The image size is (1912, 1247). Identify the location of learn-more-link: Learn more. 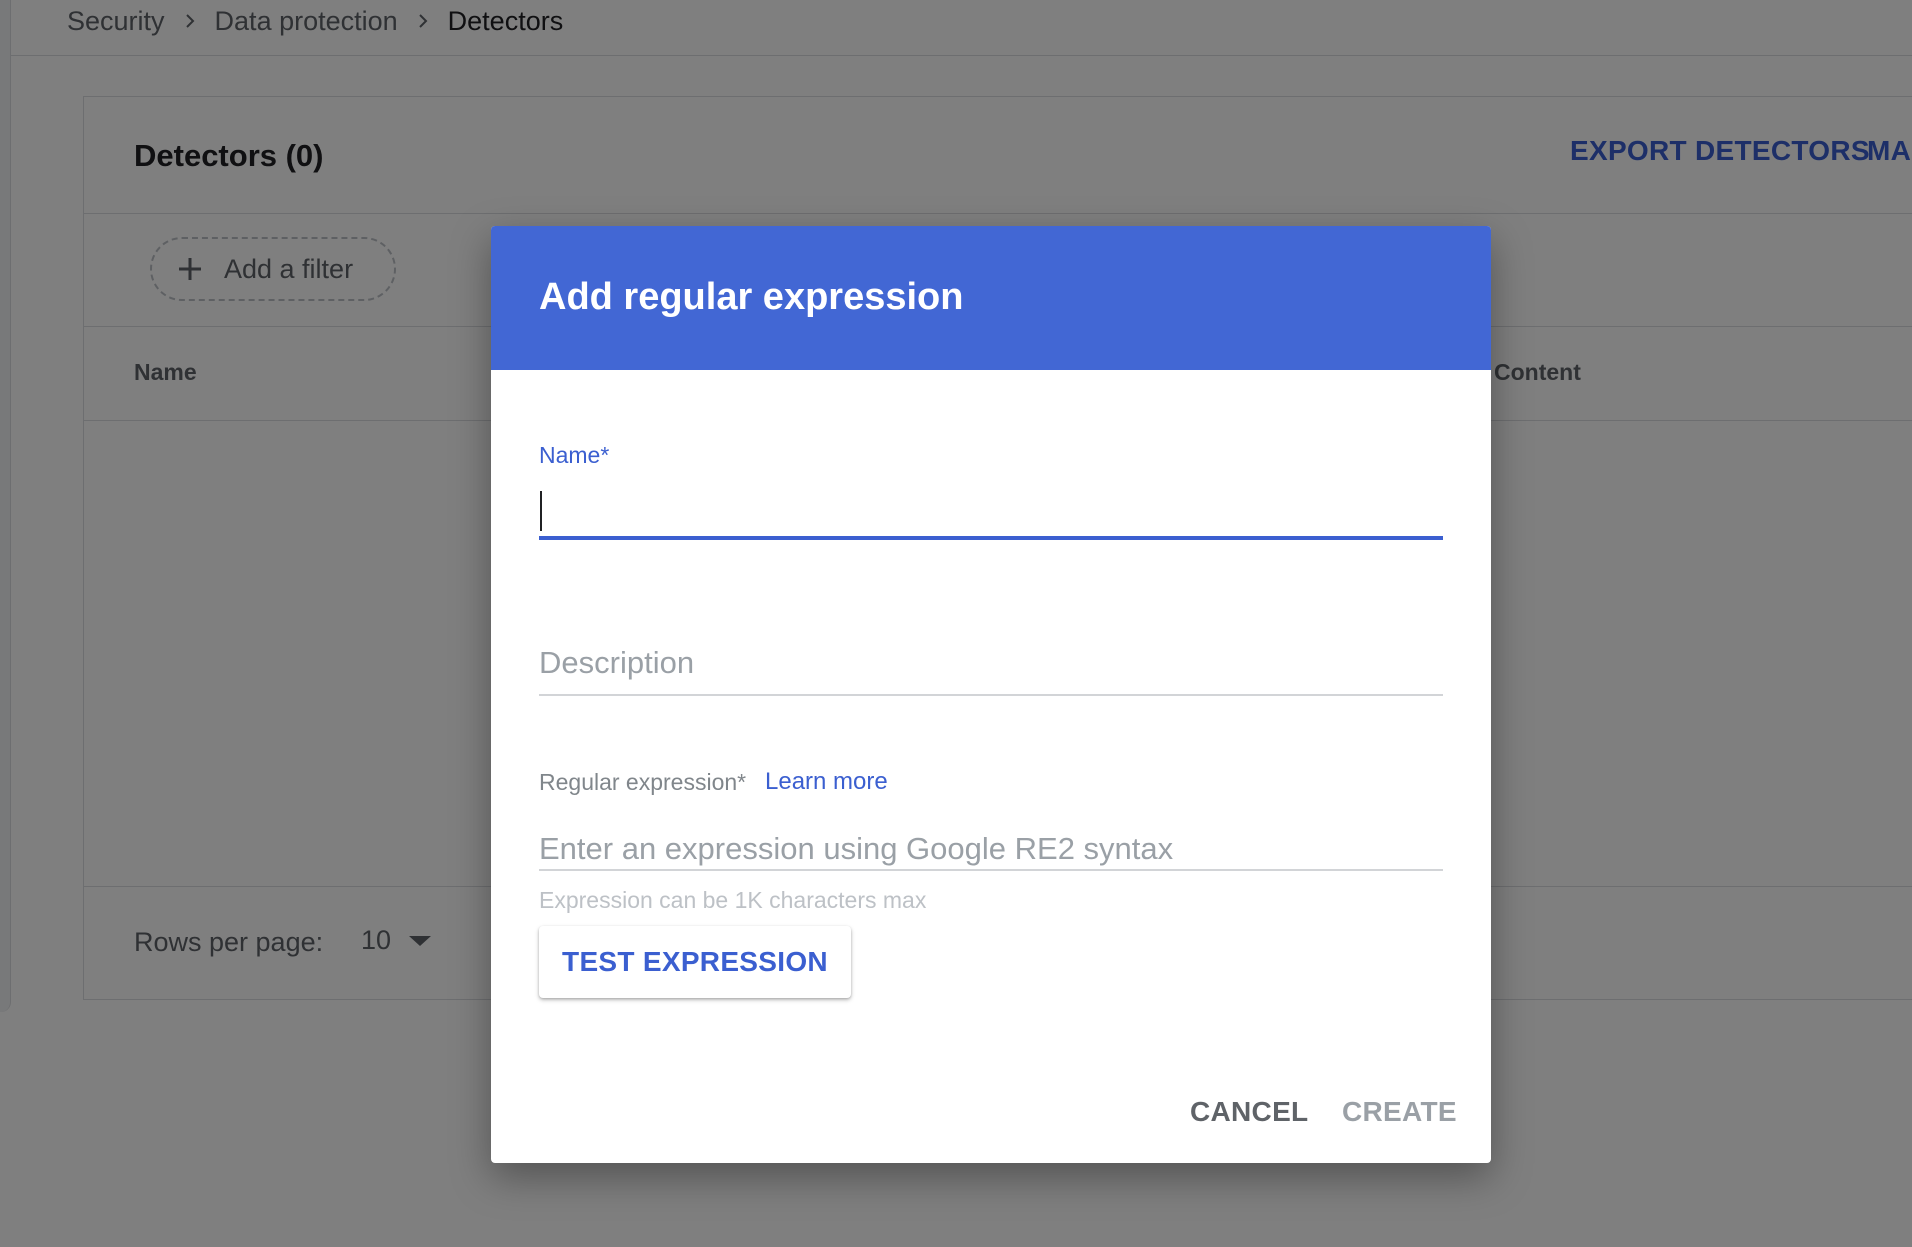
(826, 782).